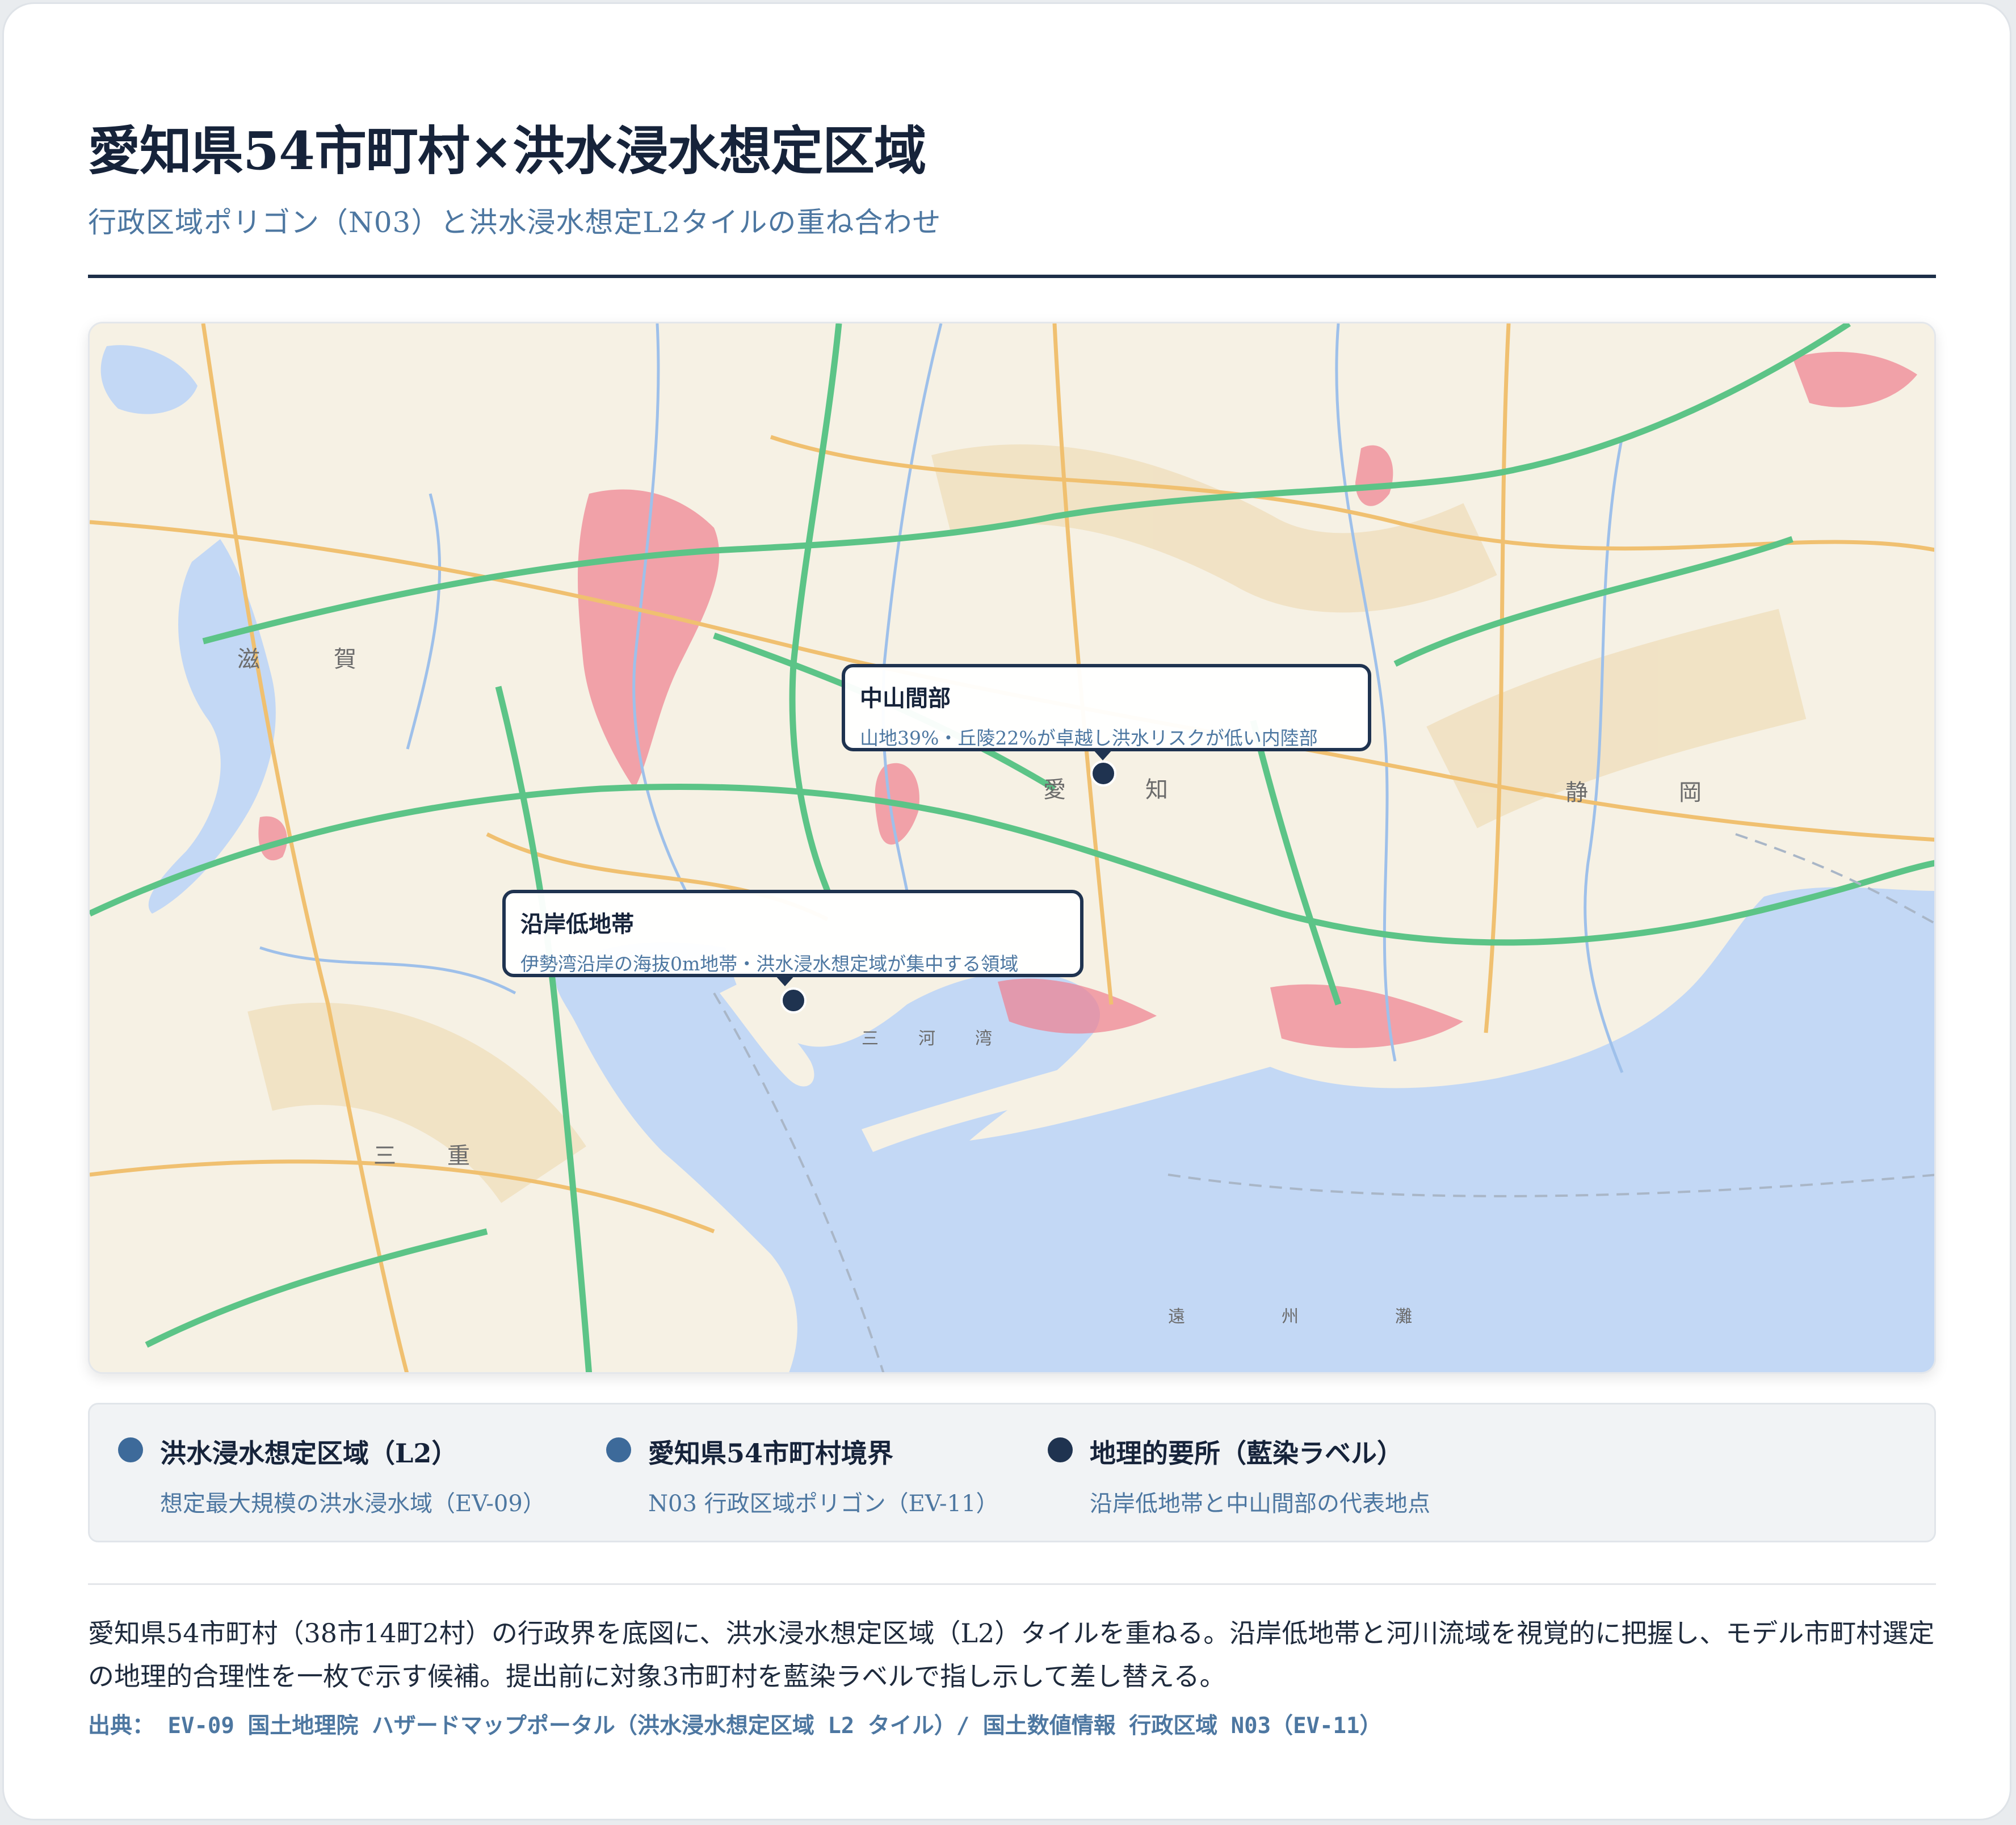 This screenshot has height=1825, width=2016. Describe the element at coordinates (1156, 790) in the screenshot. I see `label-aichi-2: 知` at that location.